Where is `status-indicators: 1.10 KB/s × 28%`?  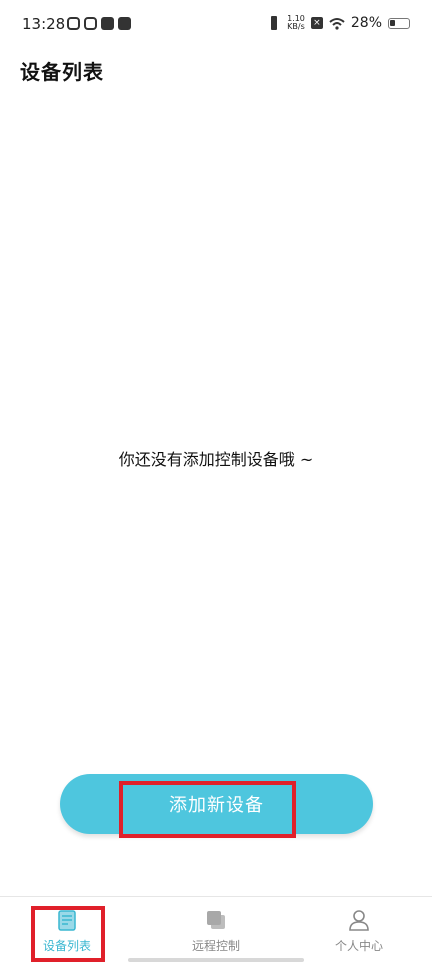
status-indicators: 1.10 KB/s × 28% is located at coordinates (338, 23).